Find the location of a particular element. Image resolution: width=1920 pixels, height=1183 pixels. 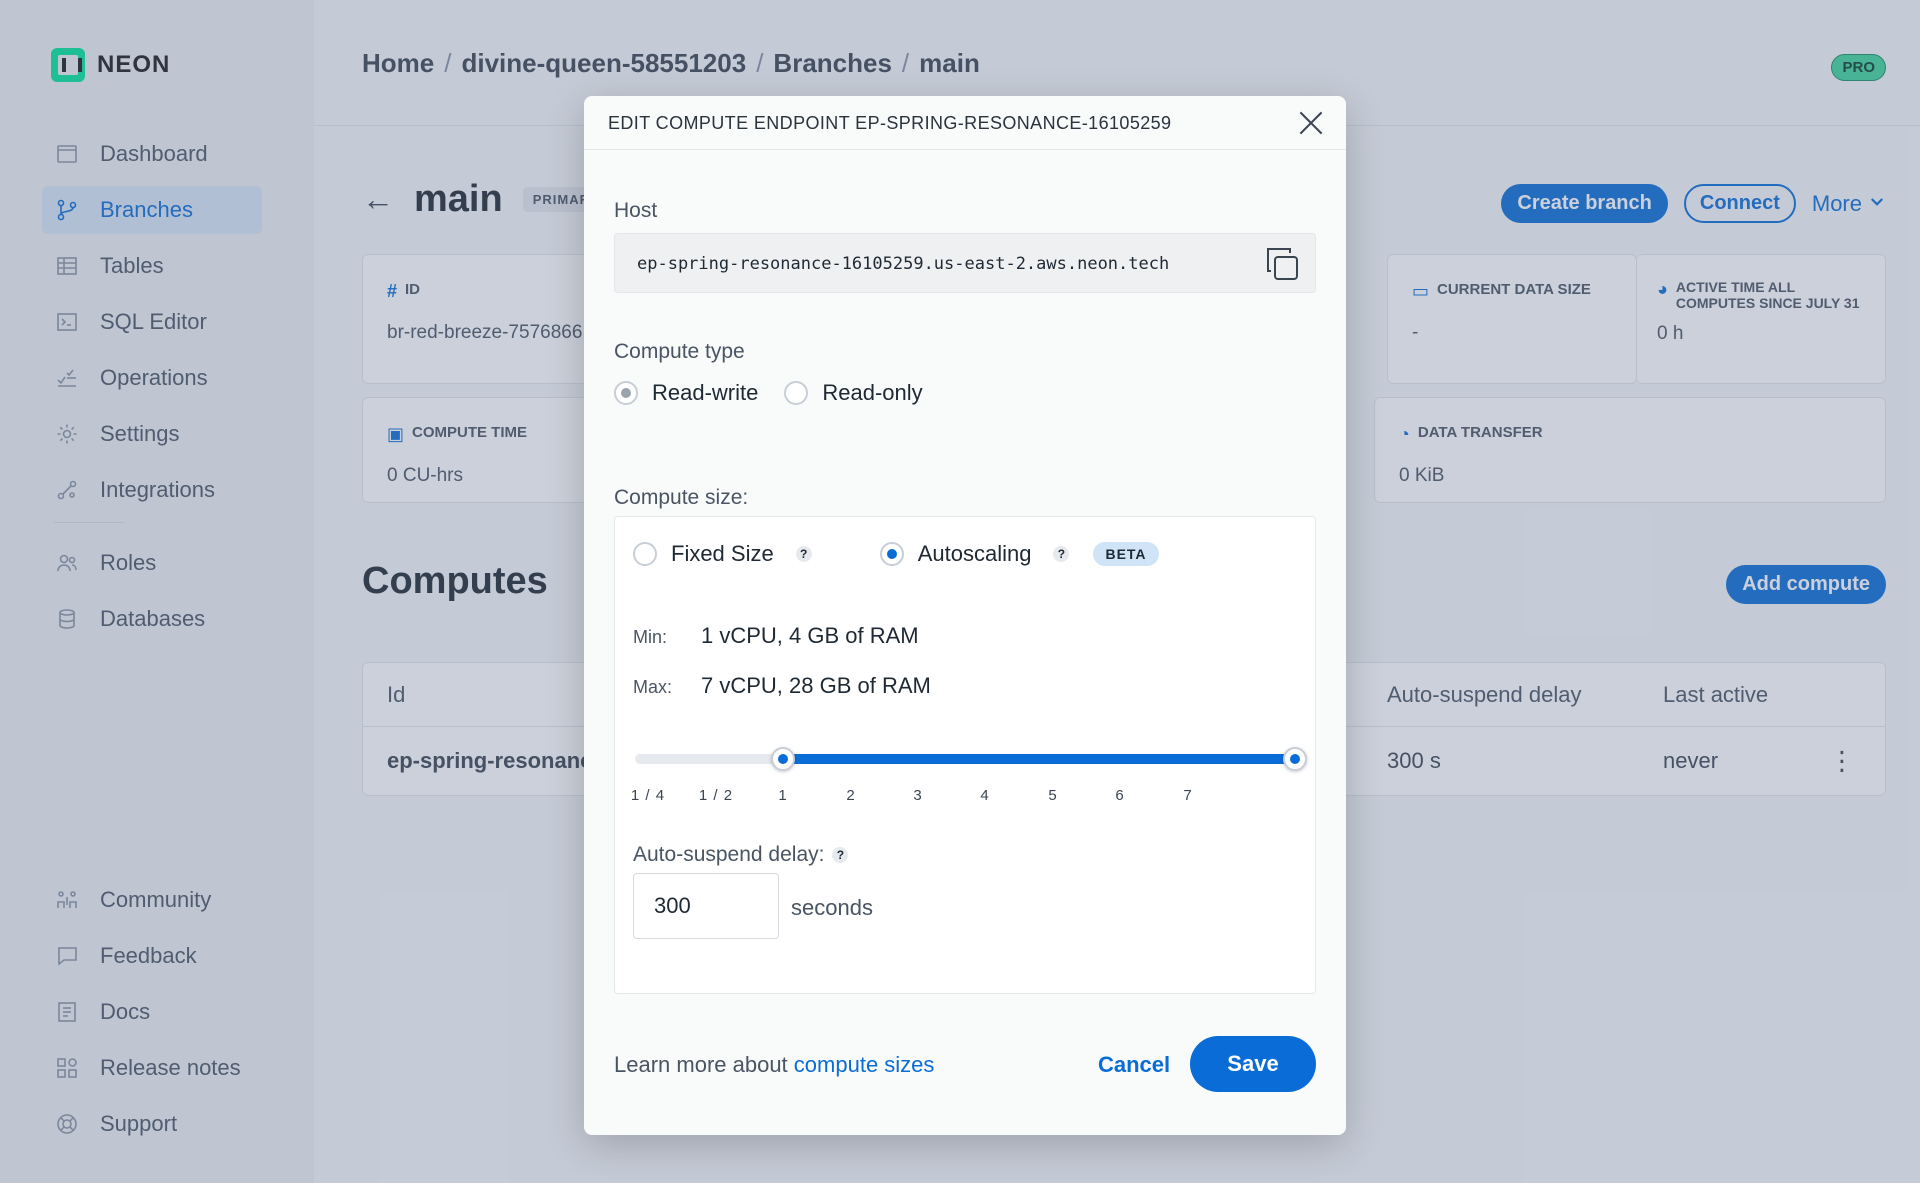

radio-read-write-dot is located at coordinates (626, 393).